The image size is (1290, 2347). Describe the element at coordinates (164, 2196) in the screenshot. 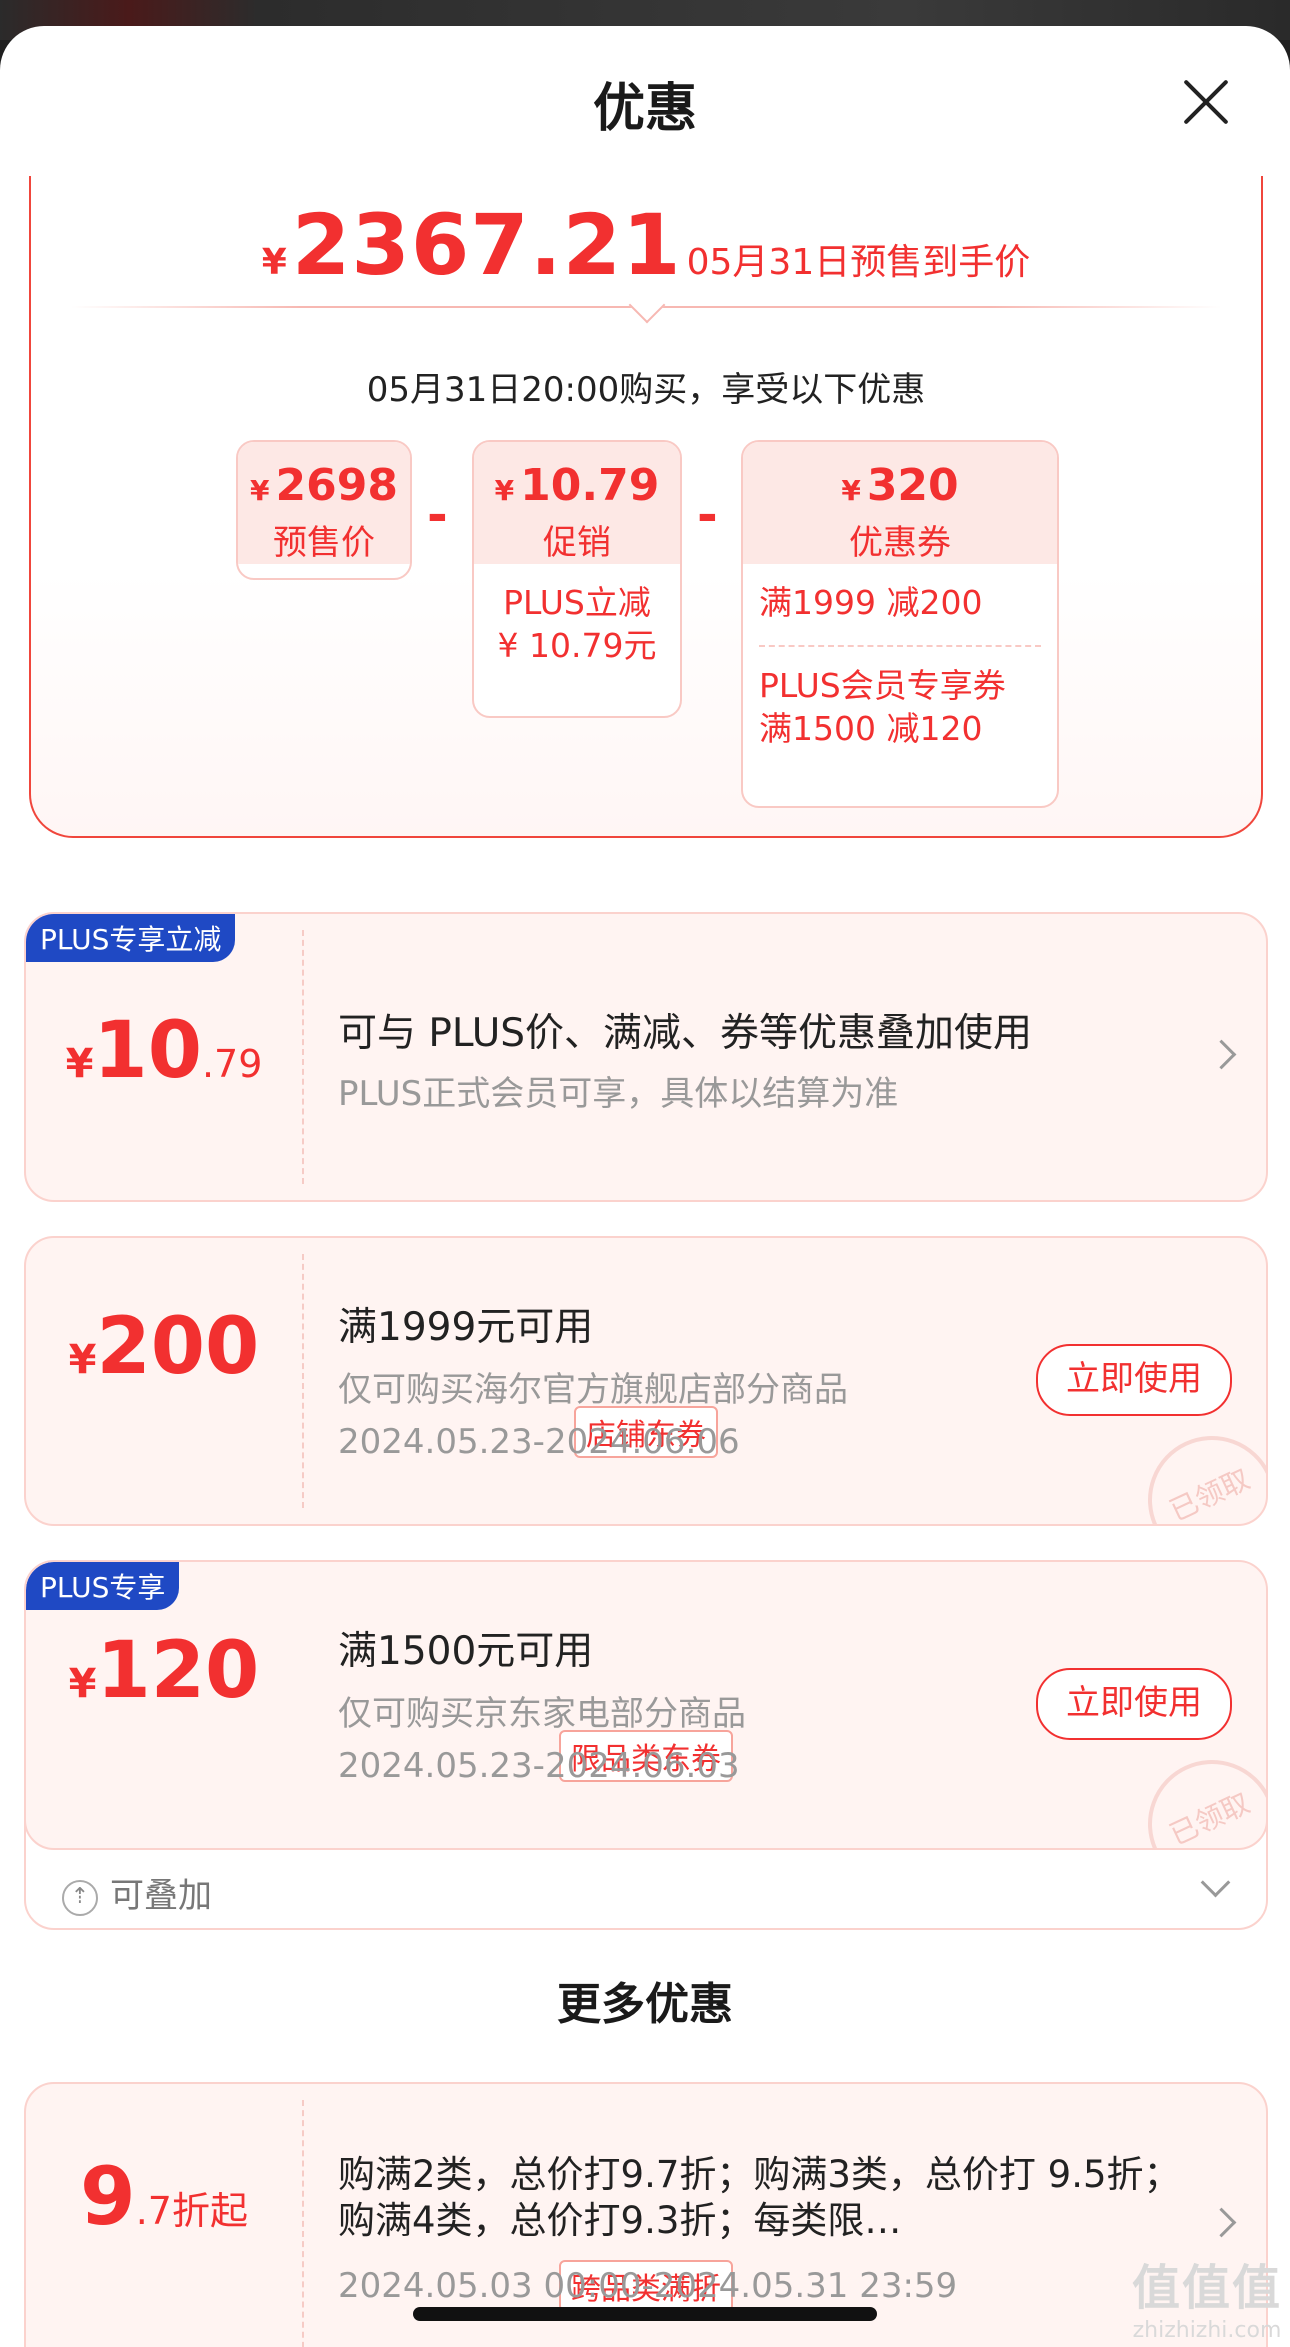

I see `discount-rate: 9.7折起` at that location.